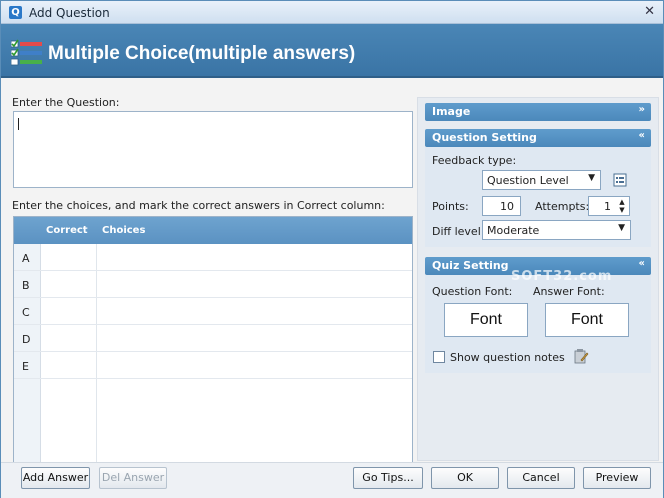  I want to click on del-answer-button: Del Answer, so click(133, 478).